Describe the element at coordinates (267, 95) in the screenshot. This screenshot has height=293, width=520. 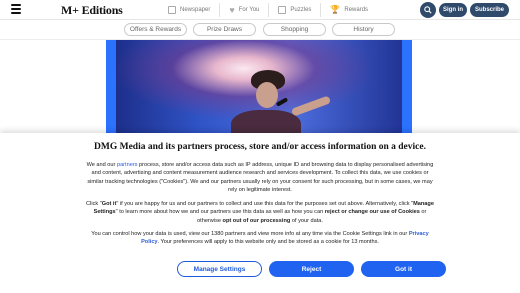
I see `performer-head` at that location.